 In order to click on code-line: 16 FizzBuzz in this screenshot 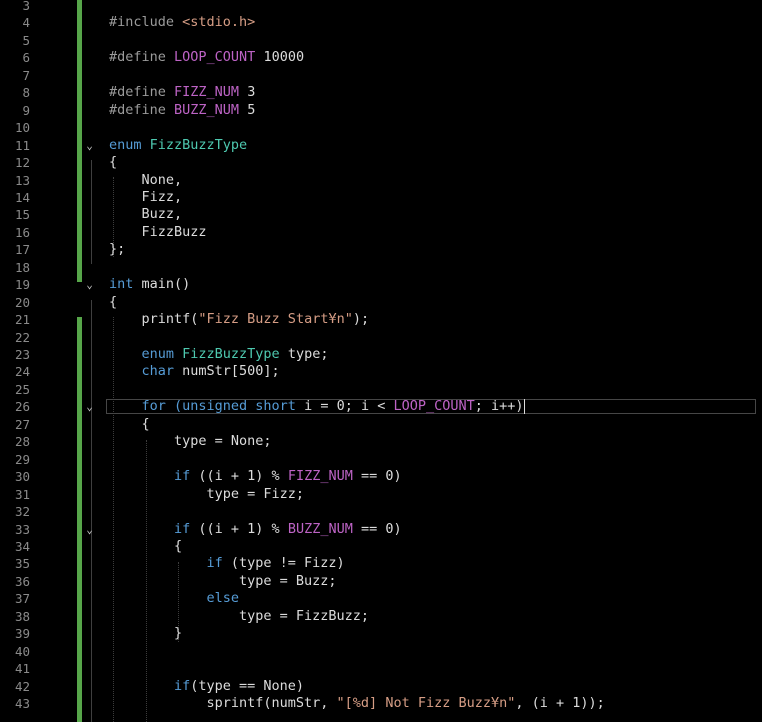, I will do `click(381, 233)`.